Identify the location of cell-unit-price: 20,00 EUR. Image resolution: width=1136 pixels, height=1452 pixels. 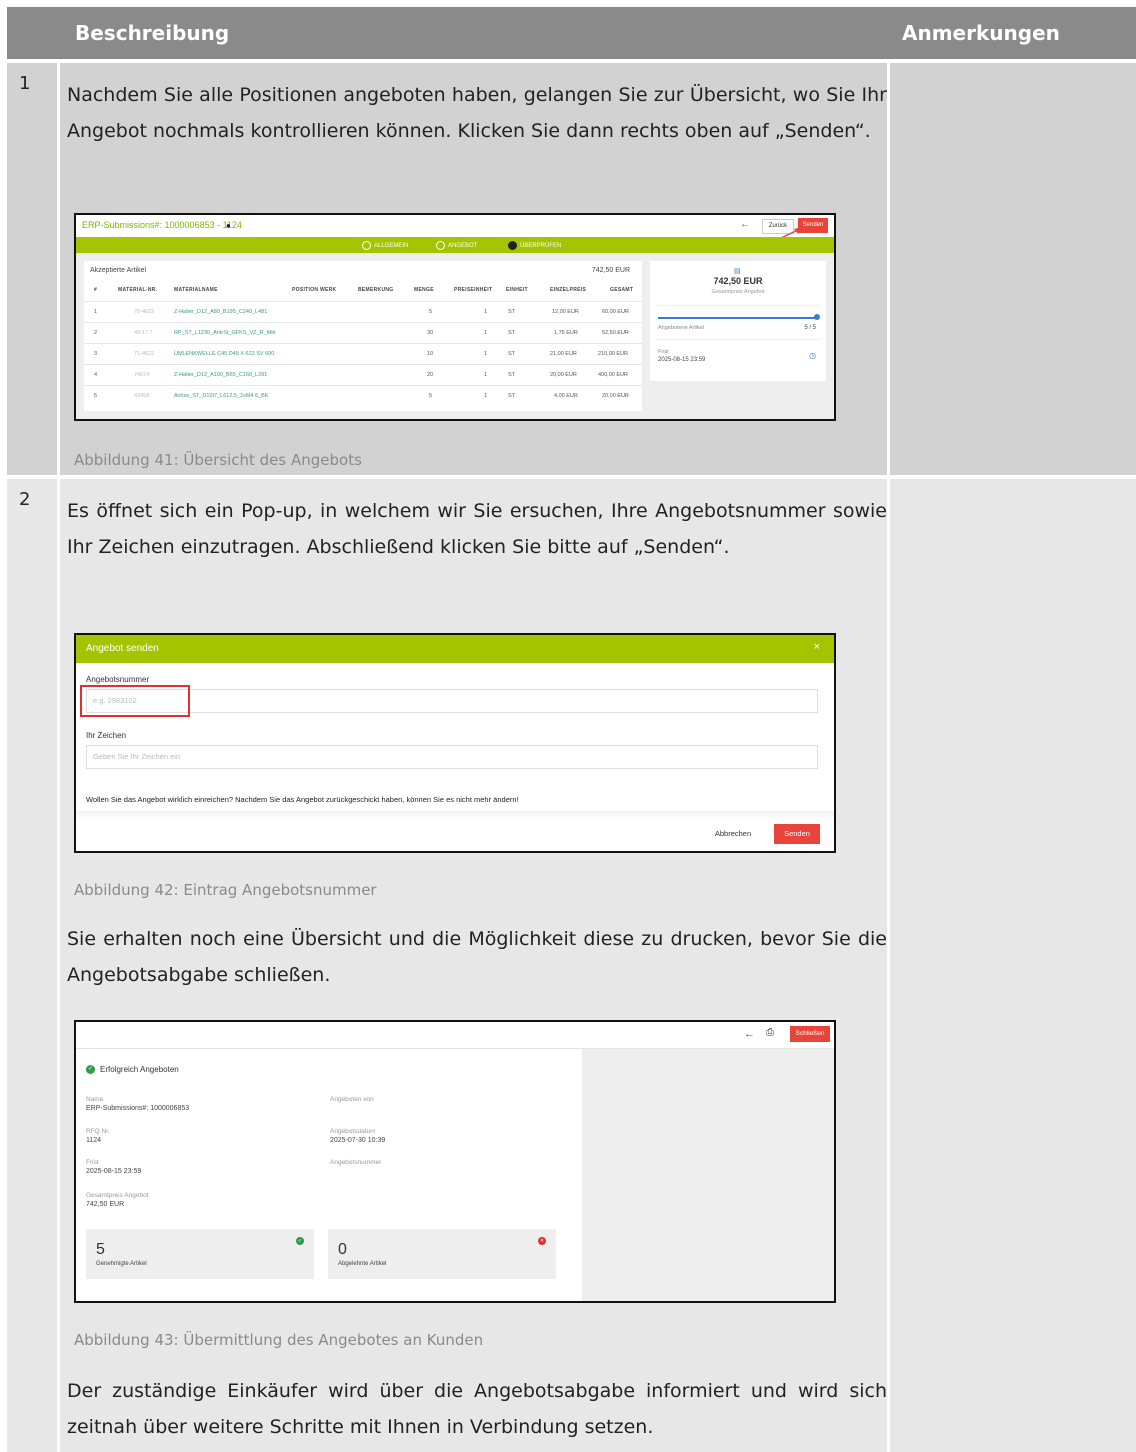
(563, 375).